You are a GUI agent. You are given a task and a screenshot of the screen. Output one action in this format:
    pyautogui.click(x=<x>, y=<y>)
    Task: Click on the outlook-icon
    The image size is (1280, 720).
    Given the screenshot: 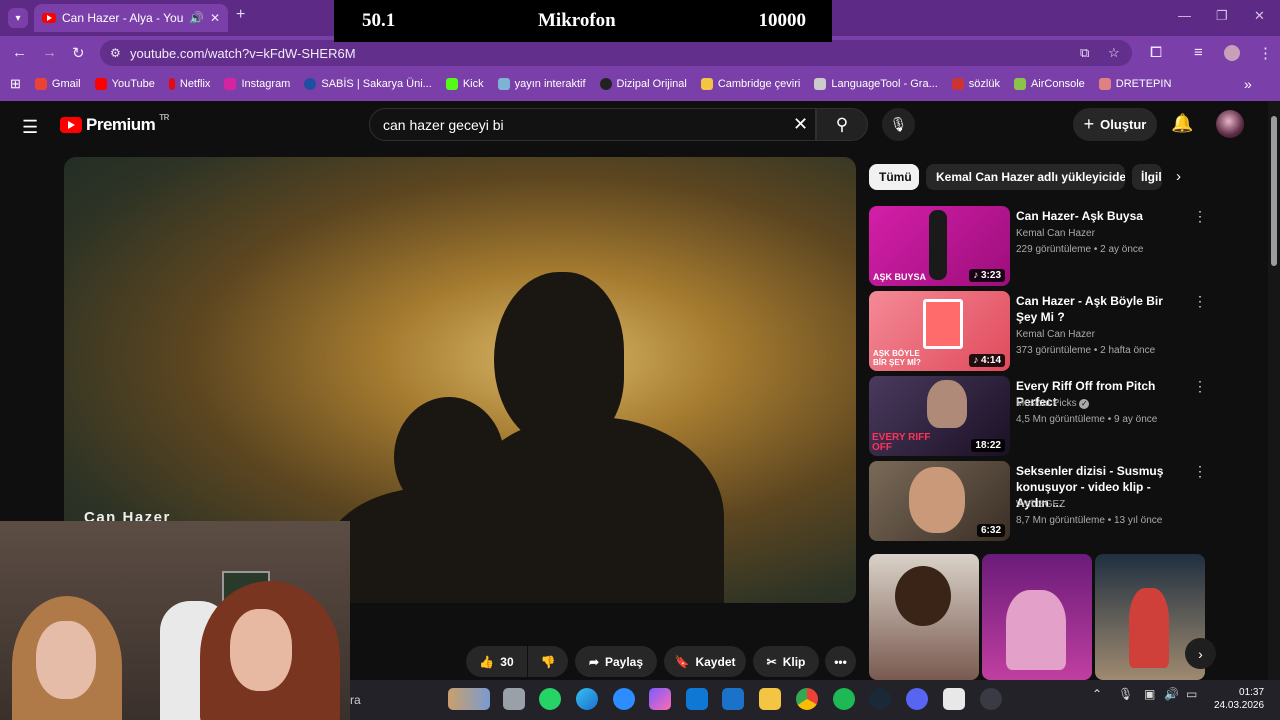 What is the action you would take?
    pyautogui.click(x=733, y=699)
    